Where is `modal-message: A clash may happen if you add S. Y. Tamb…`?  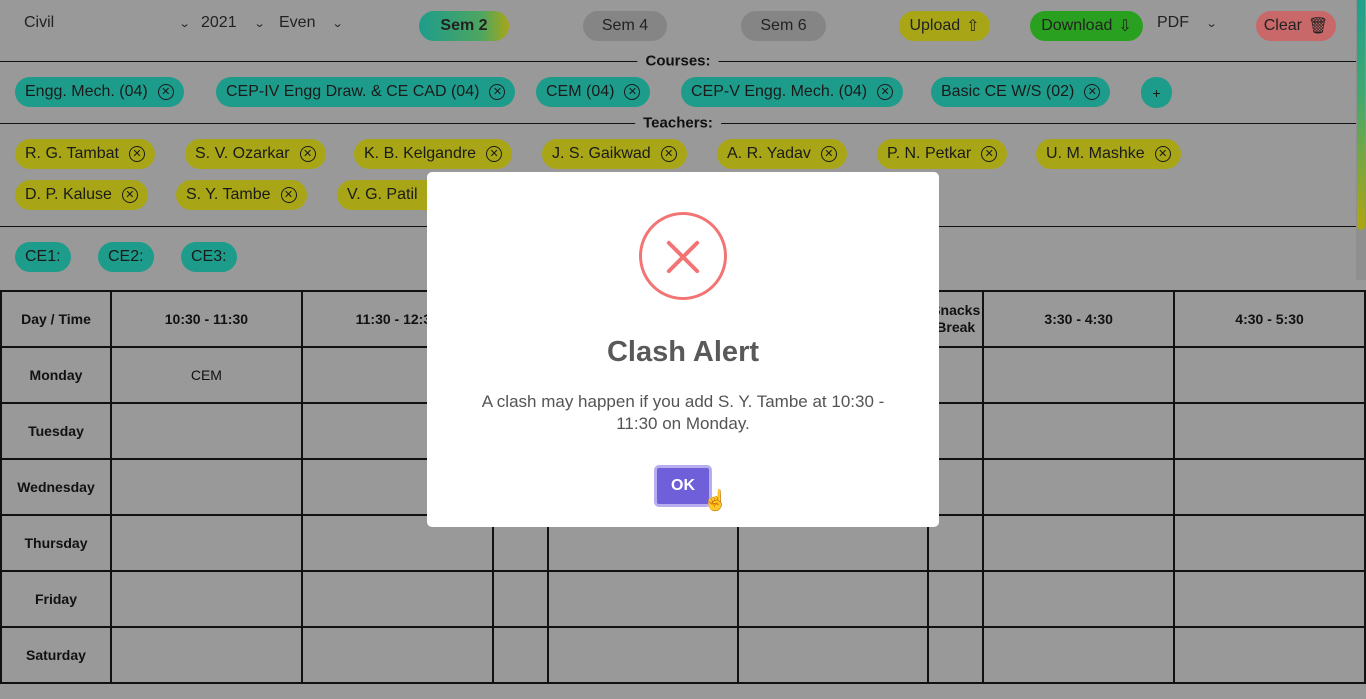 modal-message: A clash may happen if you add S. Y. Tamb… is located at coordinates (683, 412).